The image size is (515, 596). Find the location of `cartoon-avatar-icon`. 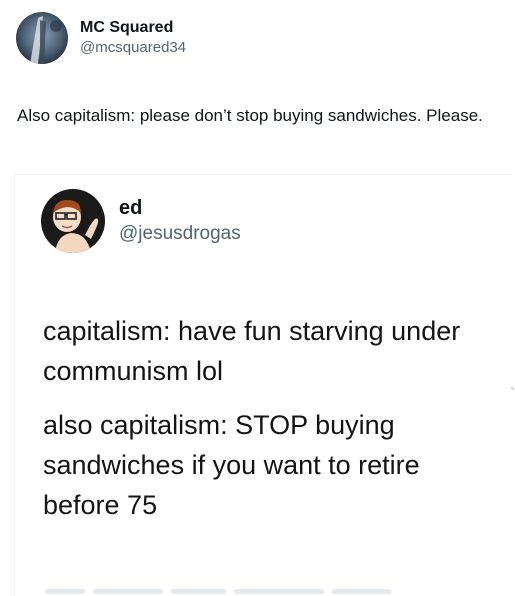

cartoon-avatar-icon is located at coordinates (73, 221).